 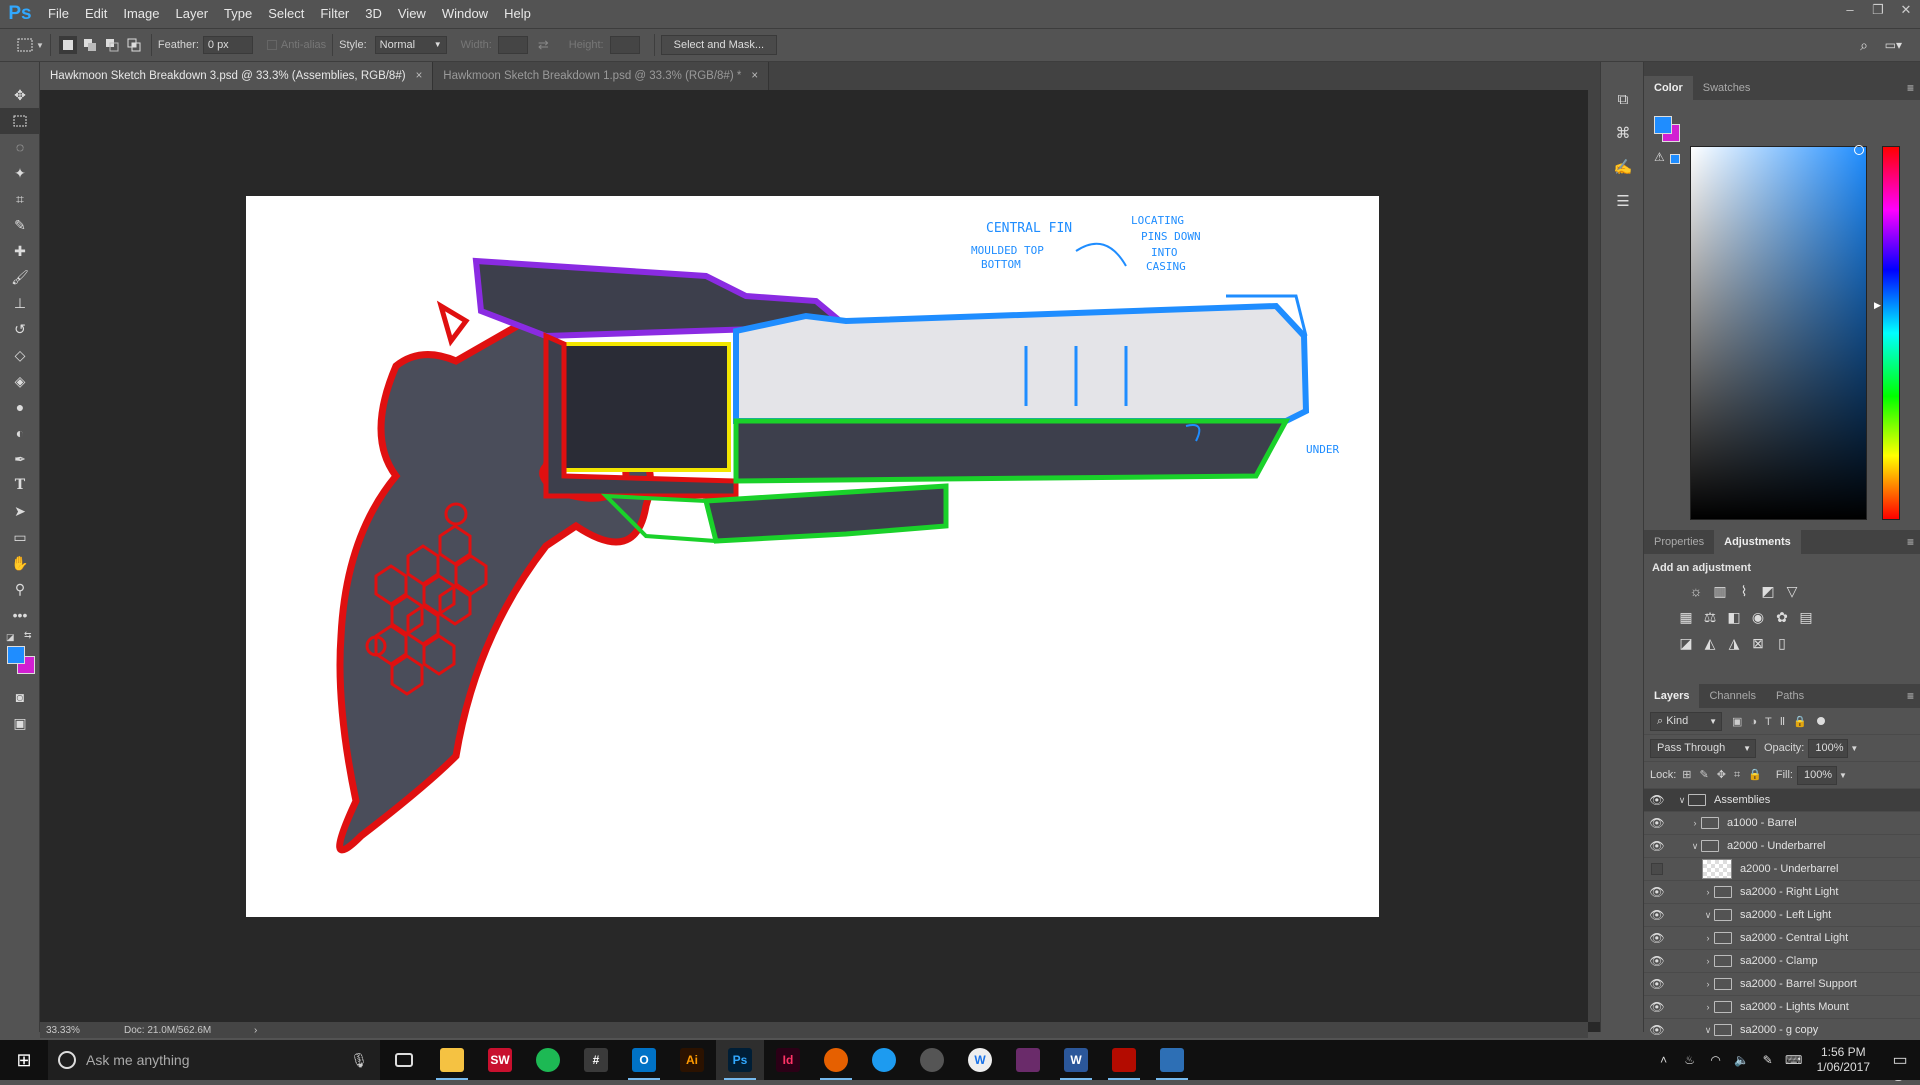 I want to click on menu-image: Image, so click(x=141, y=14).